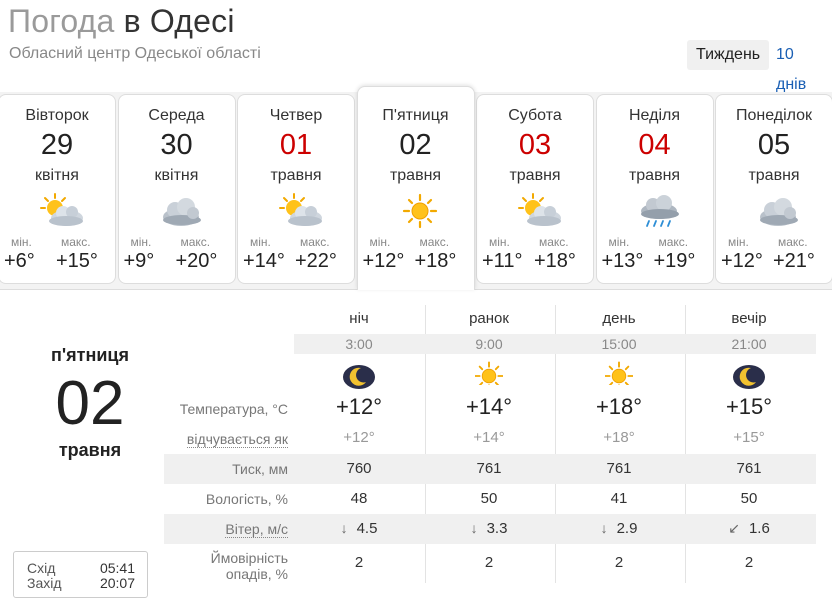 The height and width of the screenshot is (603, 832). I want to click on day-card: Вівторок 29 квітня мін. макс. +6° +15°, so click(58, 189).